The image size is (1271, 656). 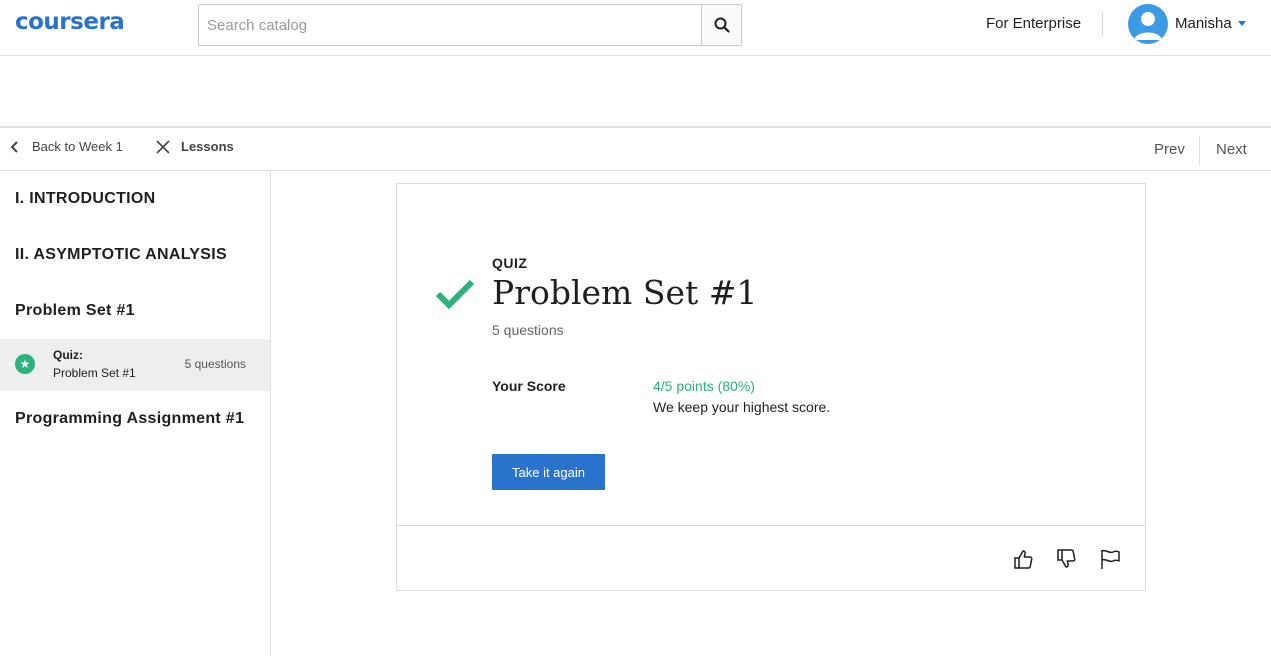 What do you see at coordinates (94, 373) in the screenshot?
I see `sidebar-item-name: Problem Set #1` at bounding box center [94, 373].